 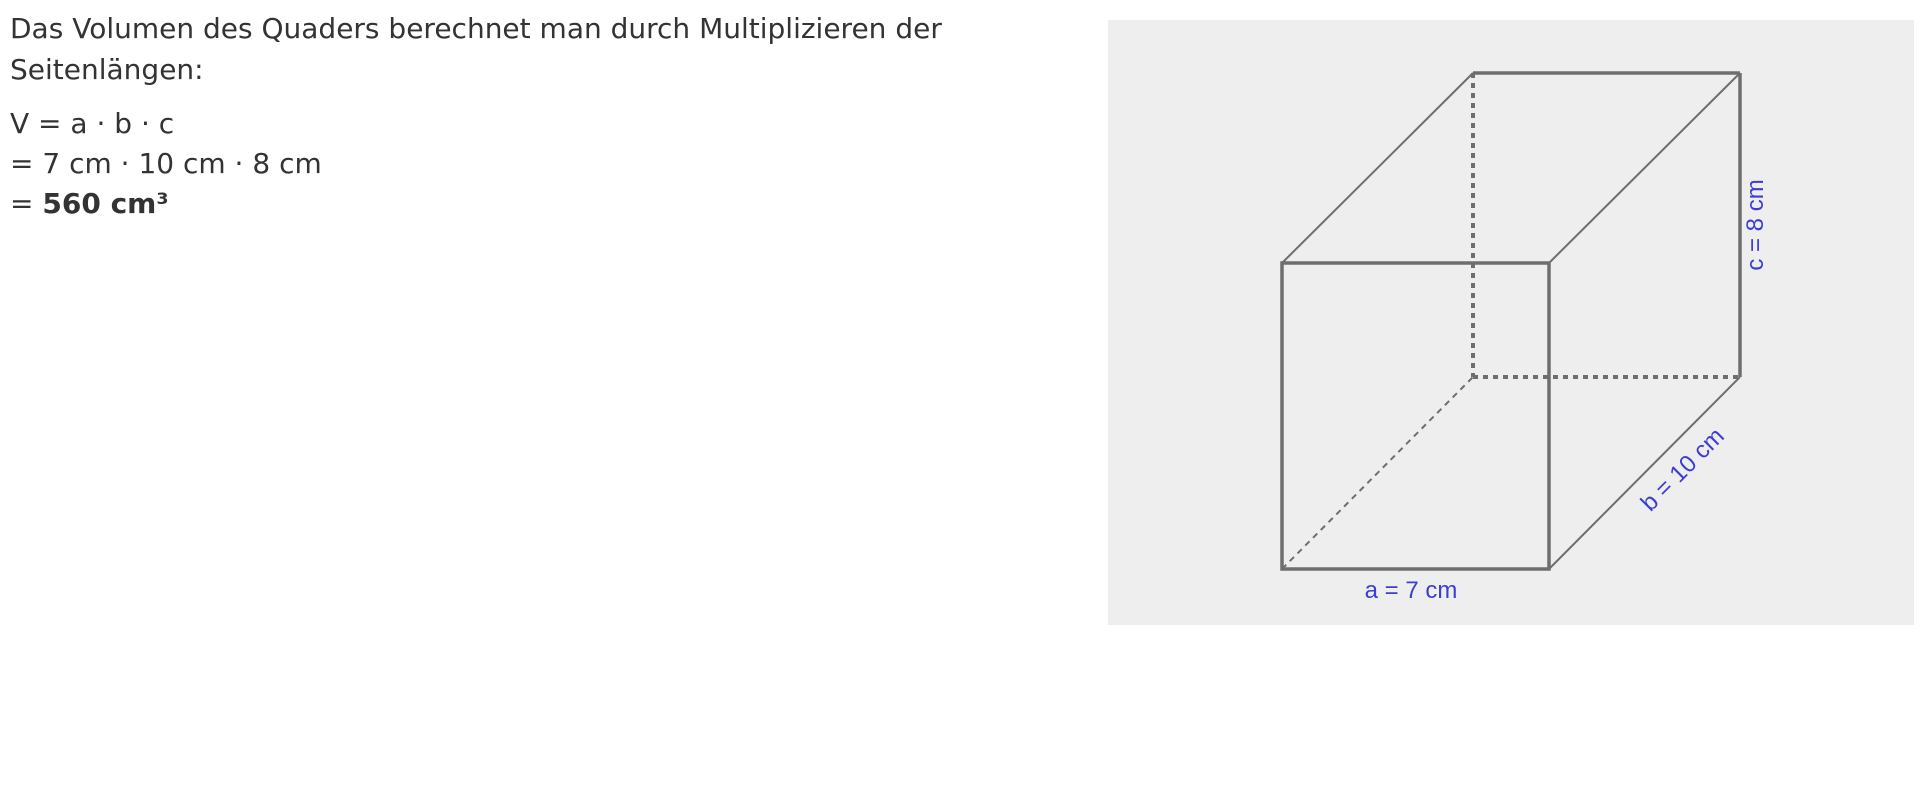 I want to click on label-a: a = 7 cm, so click(x=1411, y=590).